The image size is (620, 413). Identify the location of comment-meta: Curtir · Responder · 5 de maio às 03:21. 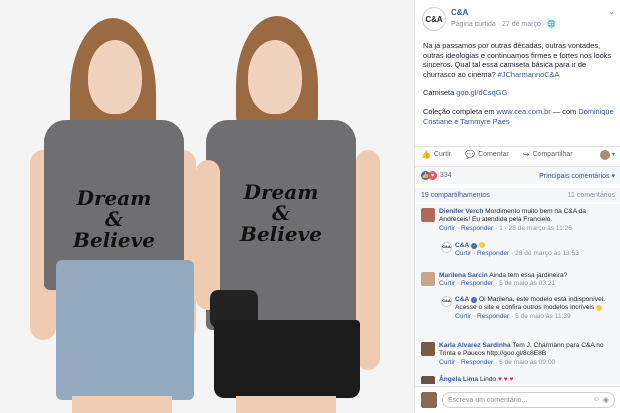
(528, 284).